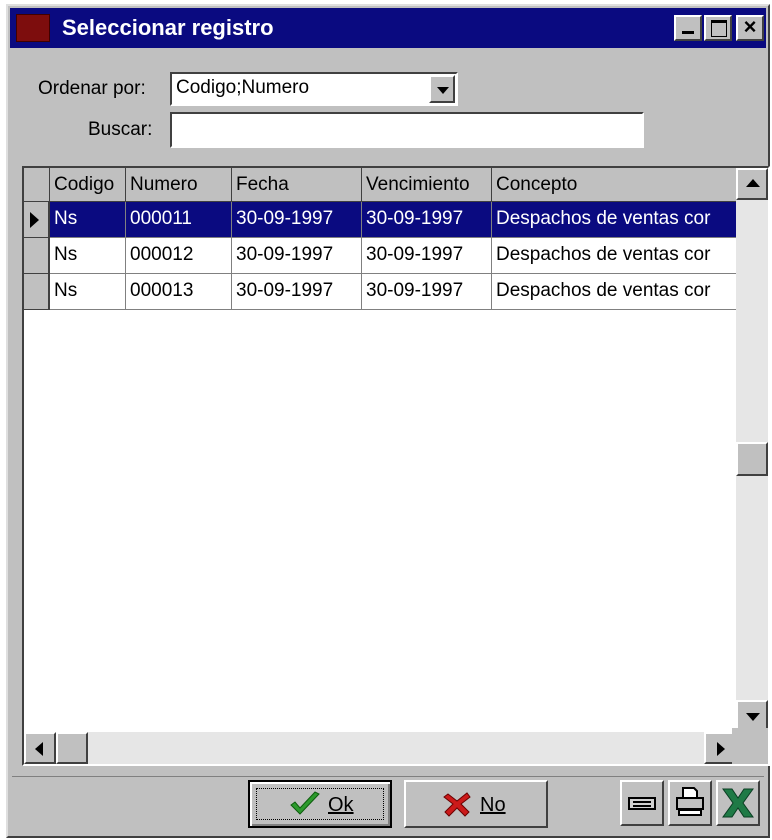  I want to click on search-label: Buscar:, so click(120, 129).